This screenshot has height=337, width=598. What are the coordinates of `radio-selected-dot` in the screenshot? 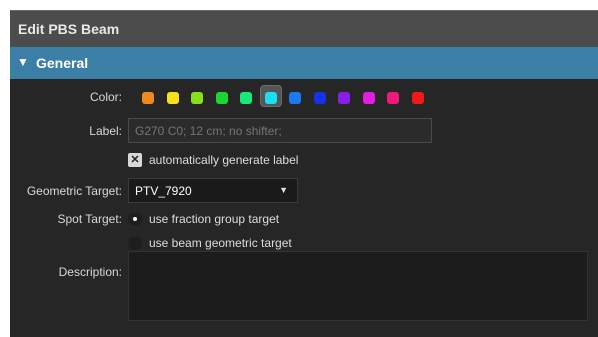 It's located at (135, 219).